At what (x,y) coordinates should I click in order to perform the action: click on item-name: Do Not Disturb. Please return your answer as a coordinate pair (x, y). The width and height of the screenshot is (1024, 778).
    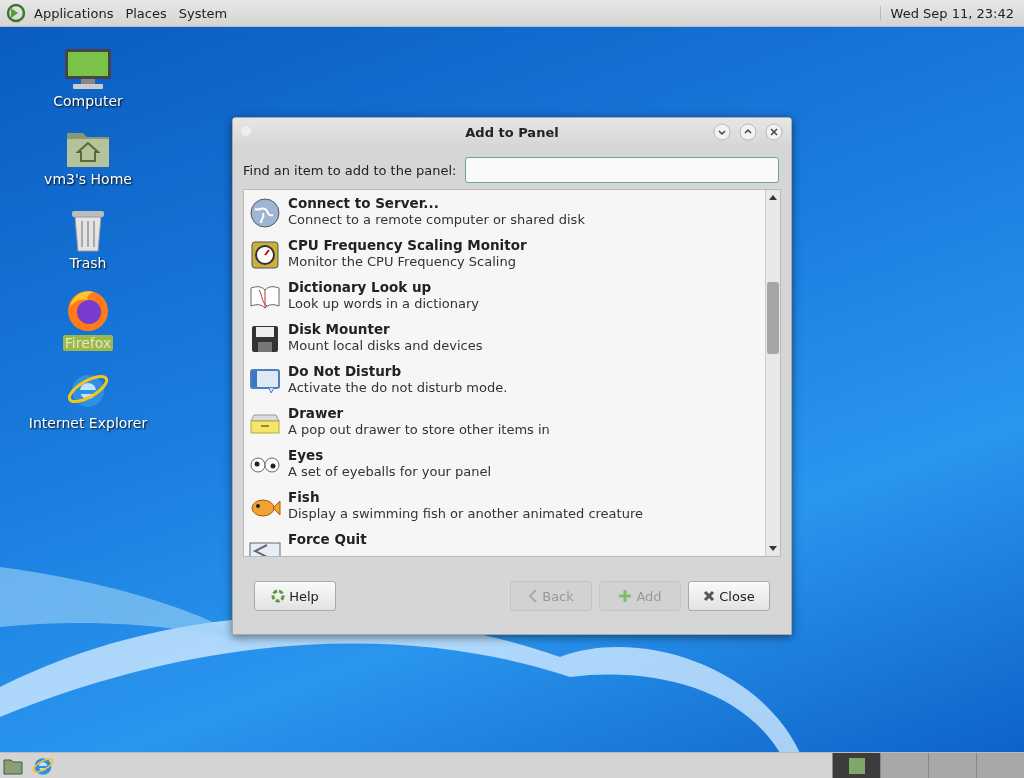
    Looking at the image, I should click on (345, 371).